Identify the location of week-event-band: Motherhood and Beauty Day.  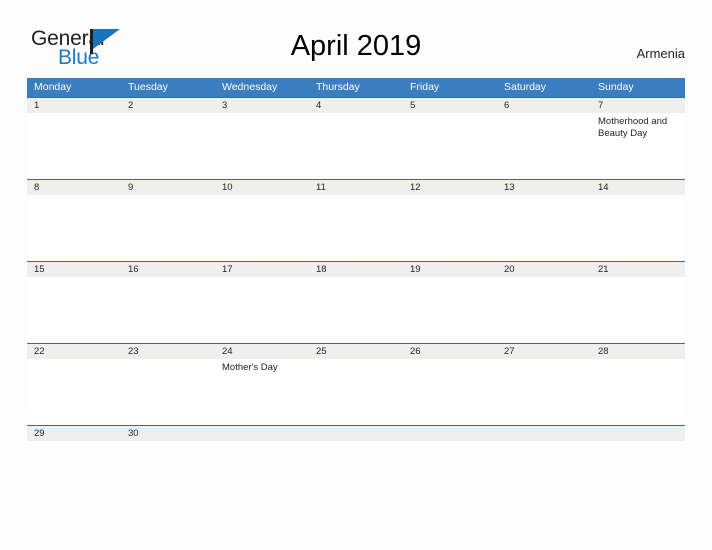
(356, 146).